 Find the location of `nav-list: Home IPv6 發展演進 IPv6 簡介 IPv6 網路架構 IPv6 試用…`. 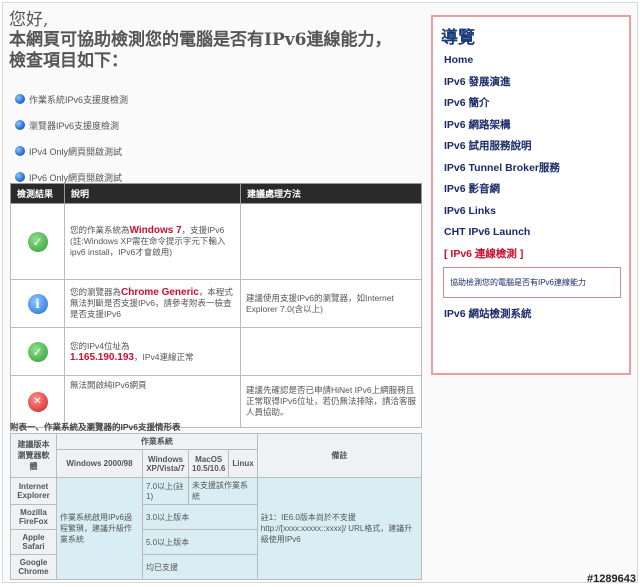

nav-list: Home IPv6 發展演進 IPv6 簡介 IPv6 網路架構 IPv6 試用… is located at coordinates (531, 157).